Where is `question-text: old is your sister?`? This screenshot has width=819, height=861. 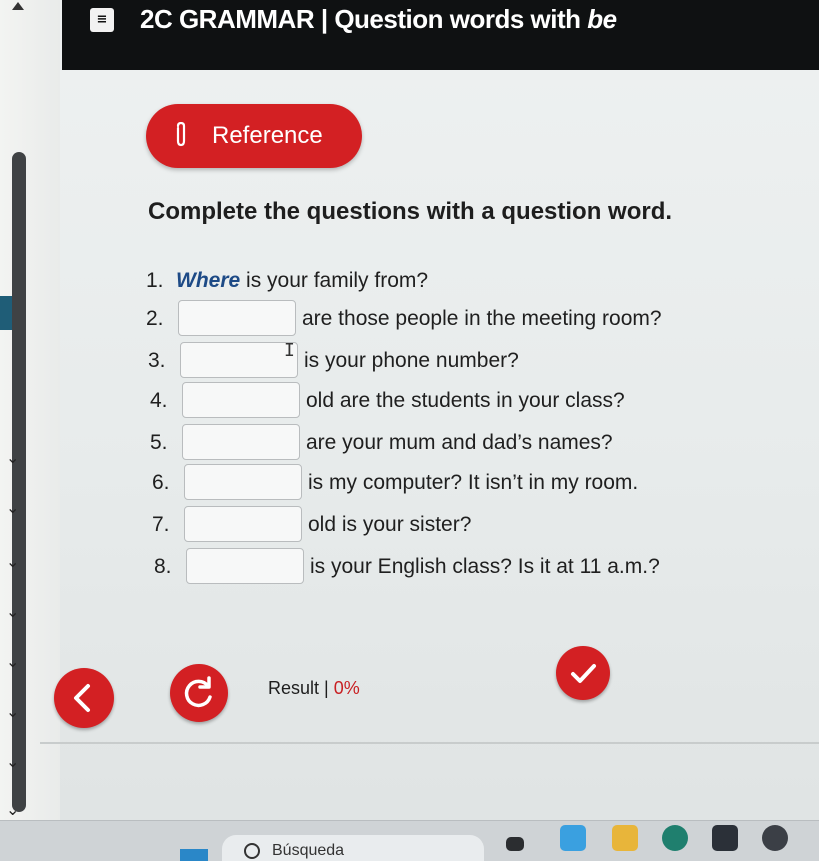 question-text: old is your sister? is located at coordinates (390, 524).